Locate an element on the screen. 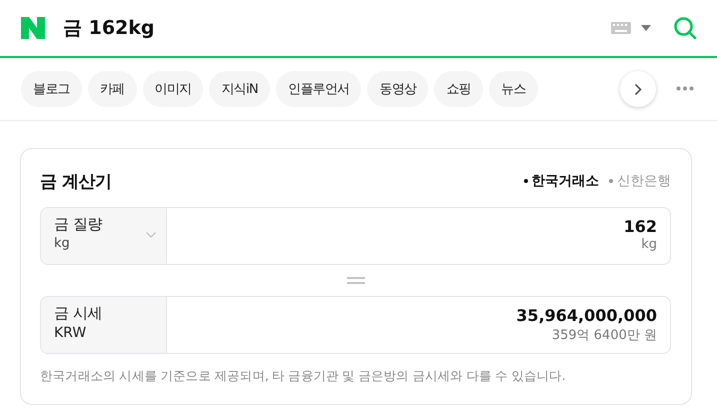 The height and width of the screenshot is (412, 717). weight-value: 162 is located at coordinates (640, 226).